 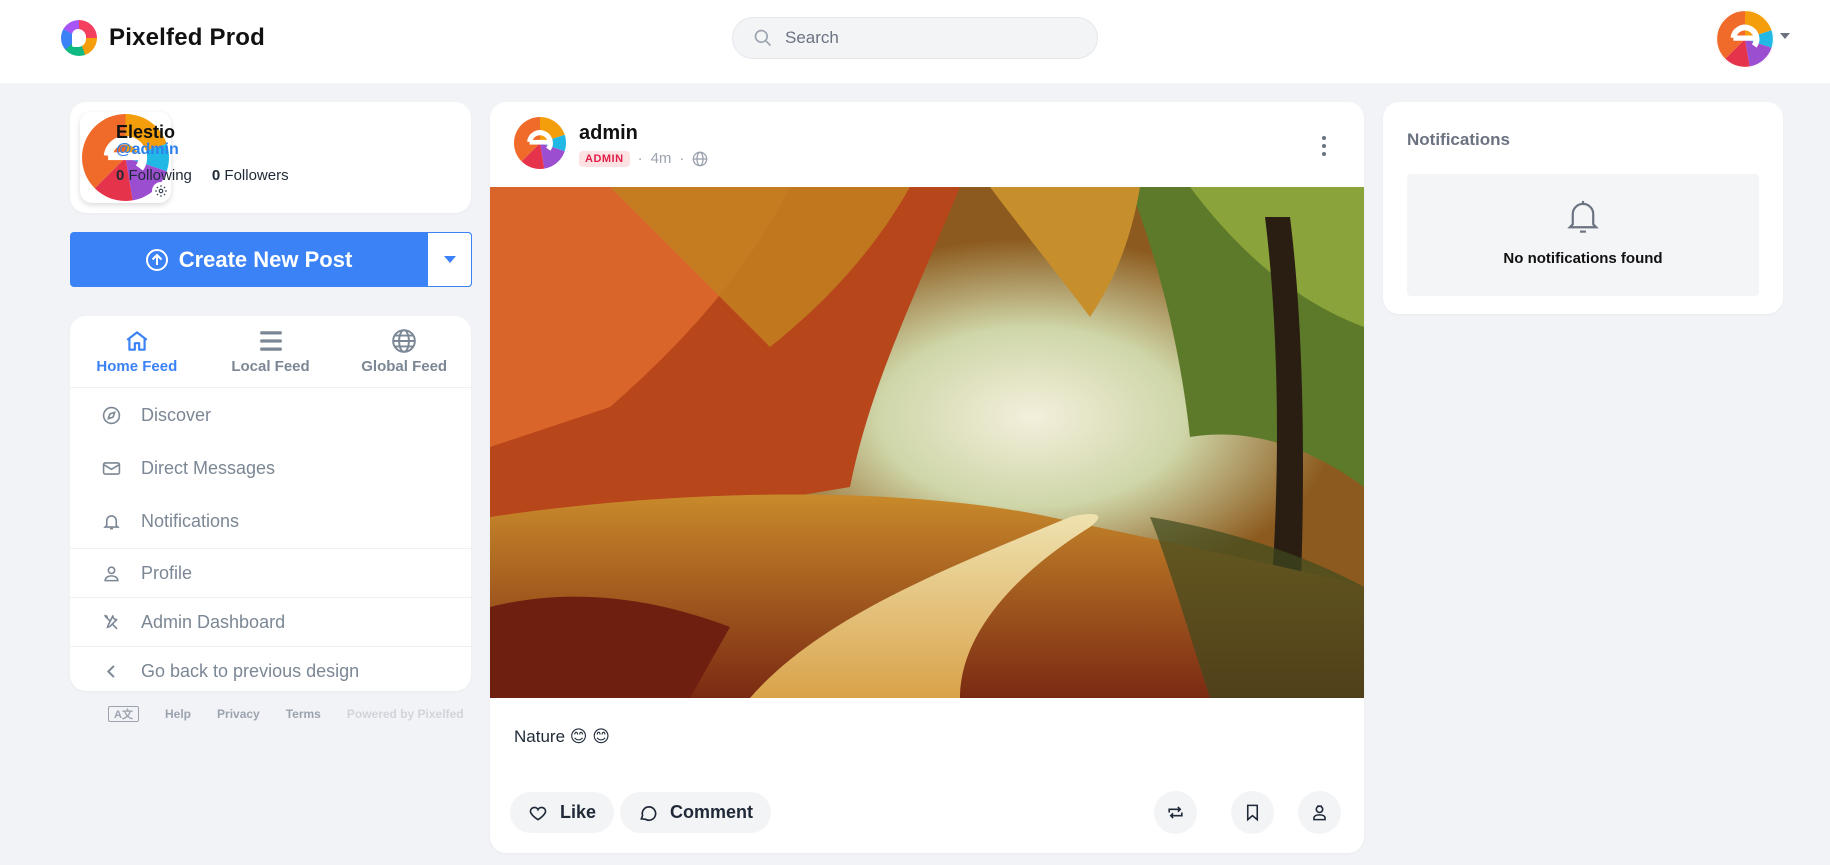 I want to click on tab-local-feed: Local Feed, so click(x=271, y=351).